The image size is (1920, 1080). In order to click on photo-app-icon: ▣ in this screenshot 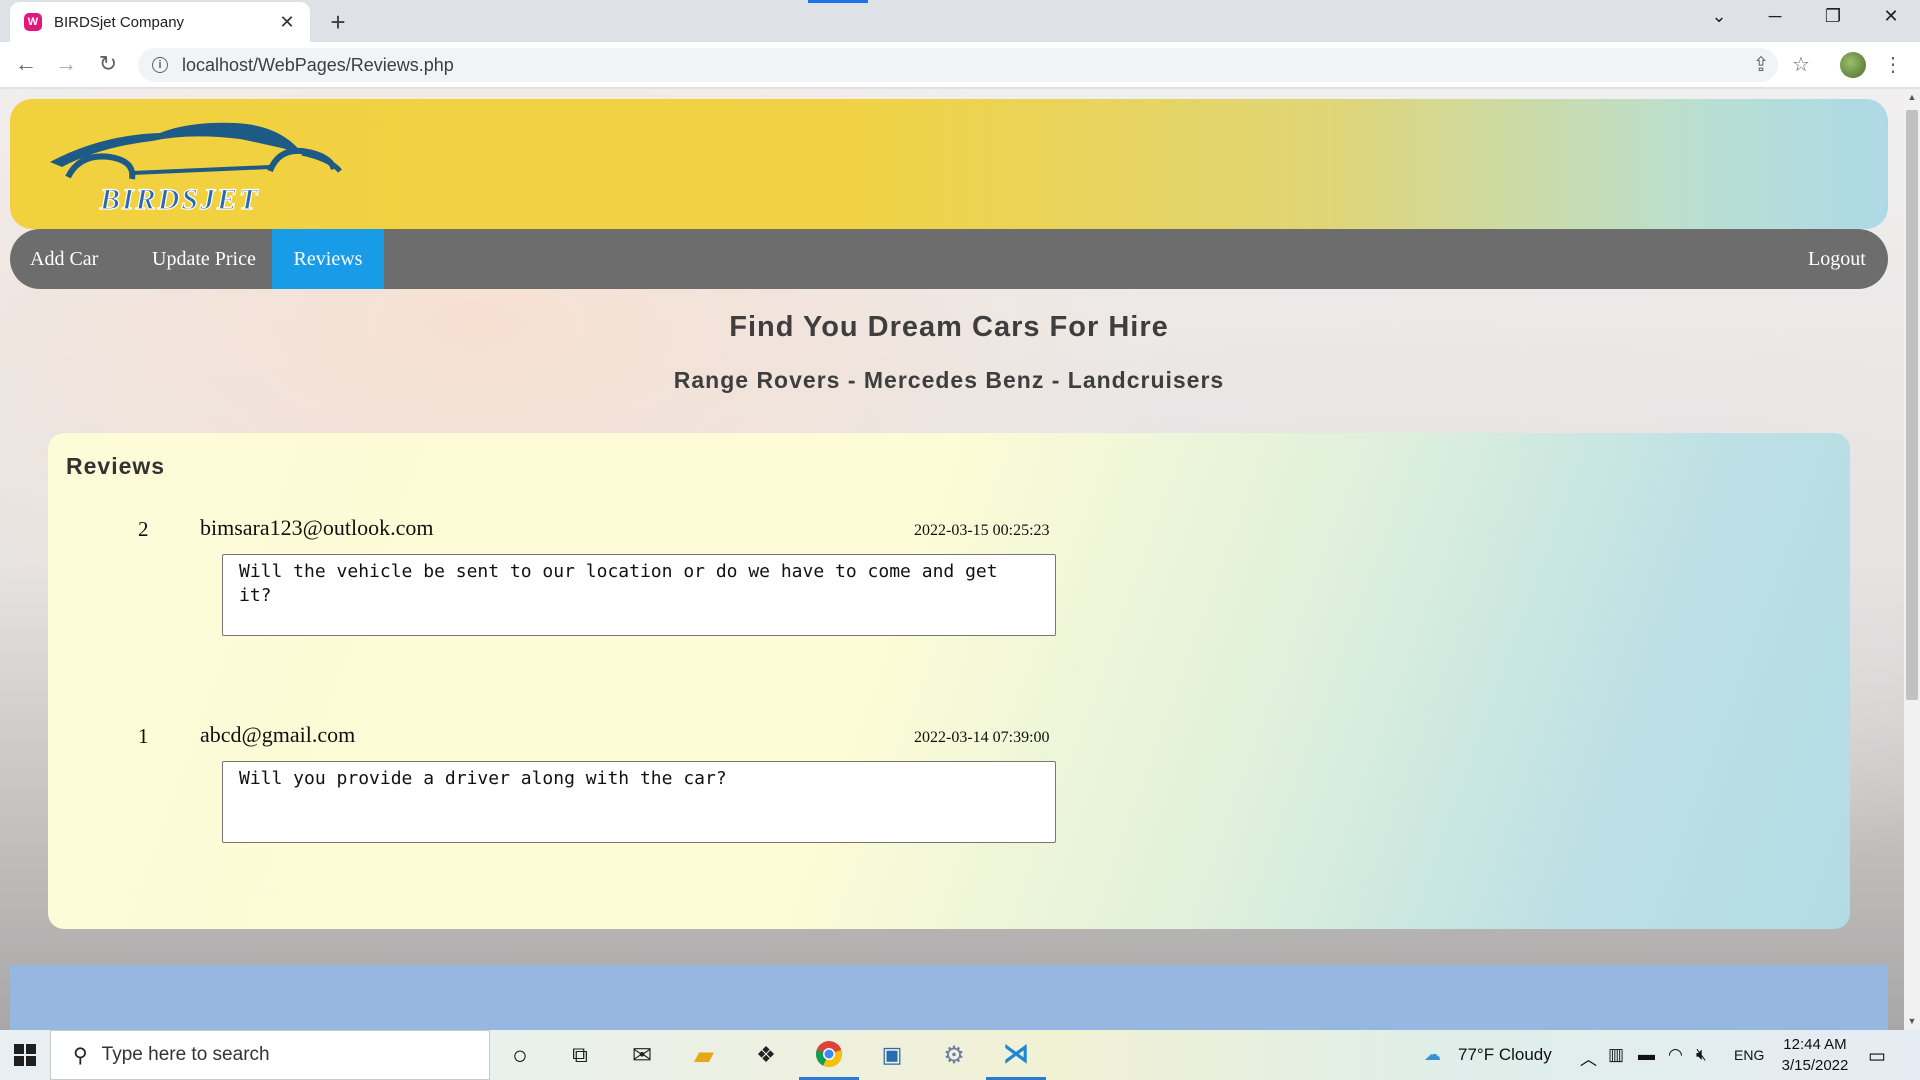, I will do `click(892, 1055)`.